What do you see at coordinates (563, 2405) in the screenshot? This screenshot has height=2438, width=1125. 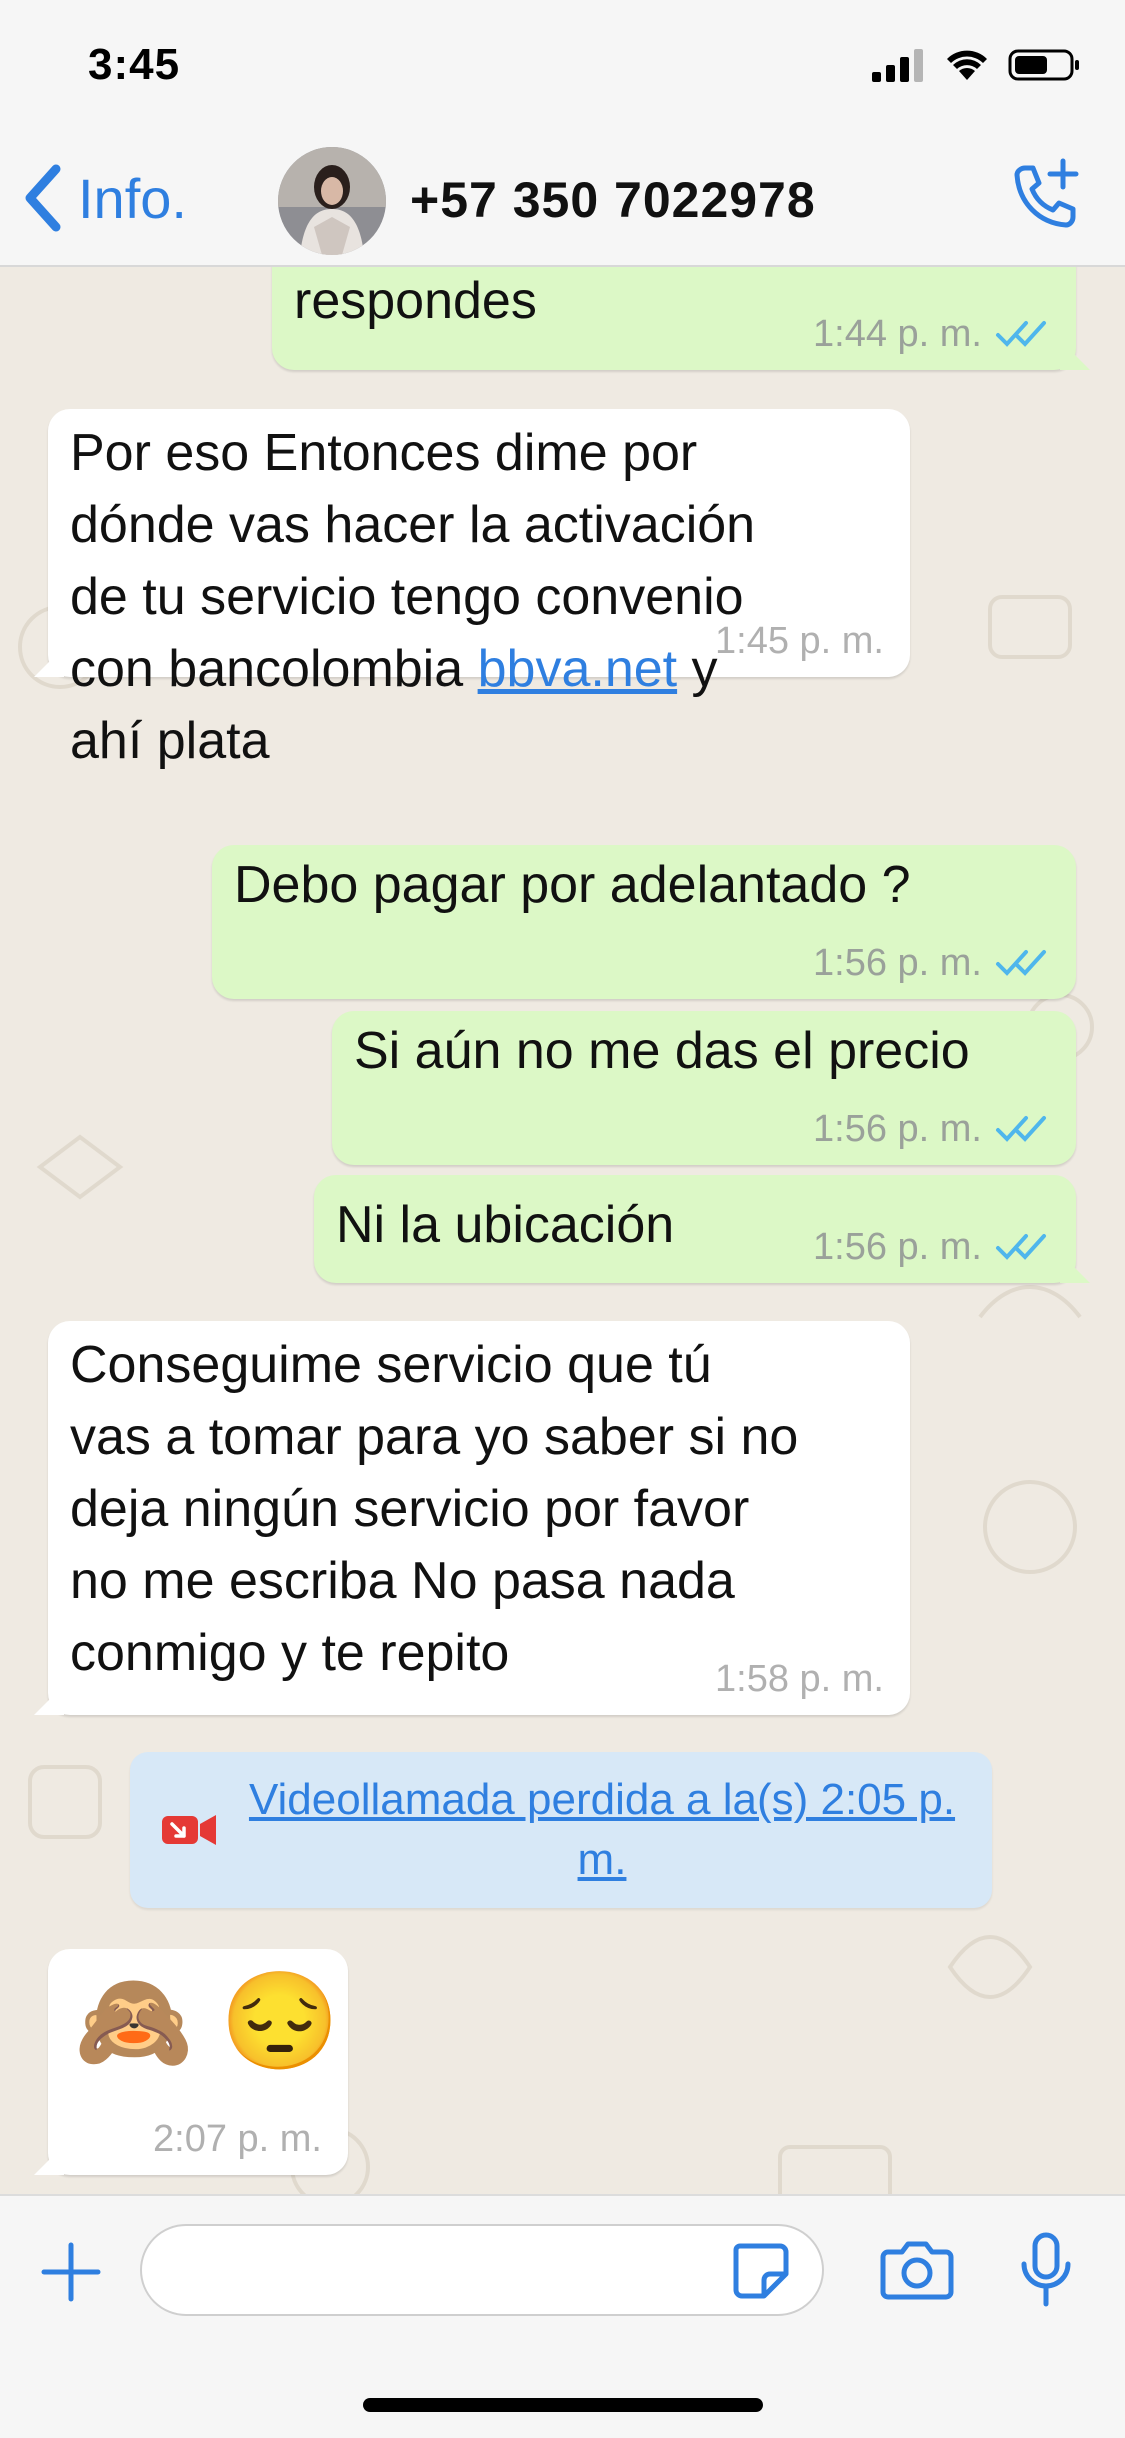 I see `home-indicator` at bounding box center [563, 2405].